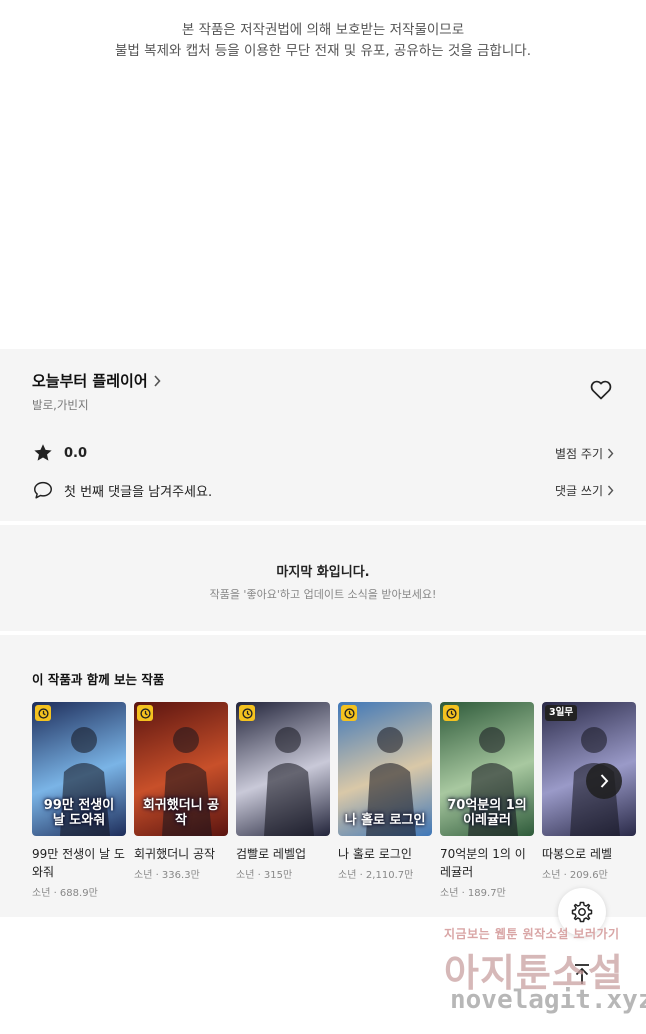 The image size is (646, 1034). I want to click on recommendation-card: 나 홀로 로그인 나 홀로 로그인 소년 · 2,110.7만, so click(385, 791).